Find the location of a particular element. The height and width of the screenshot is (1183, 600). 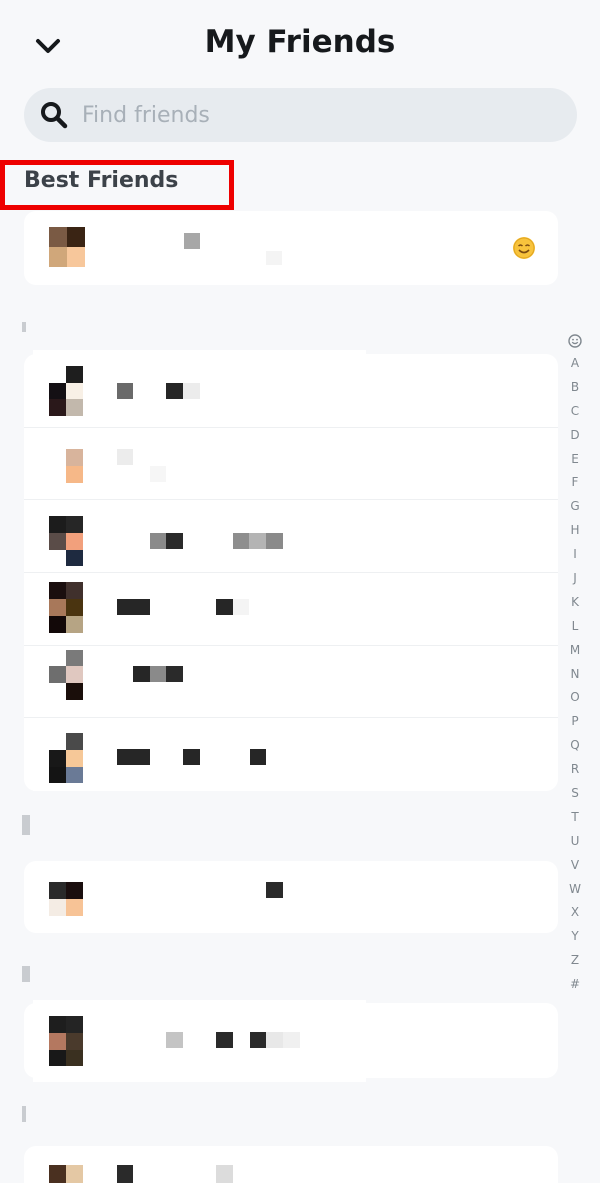

alpha-index-letter: P is located at coordinates (574, 722).